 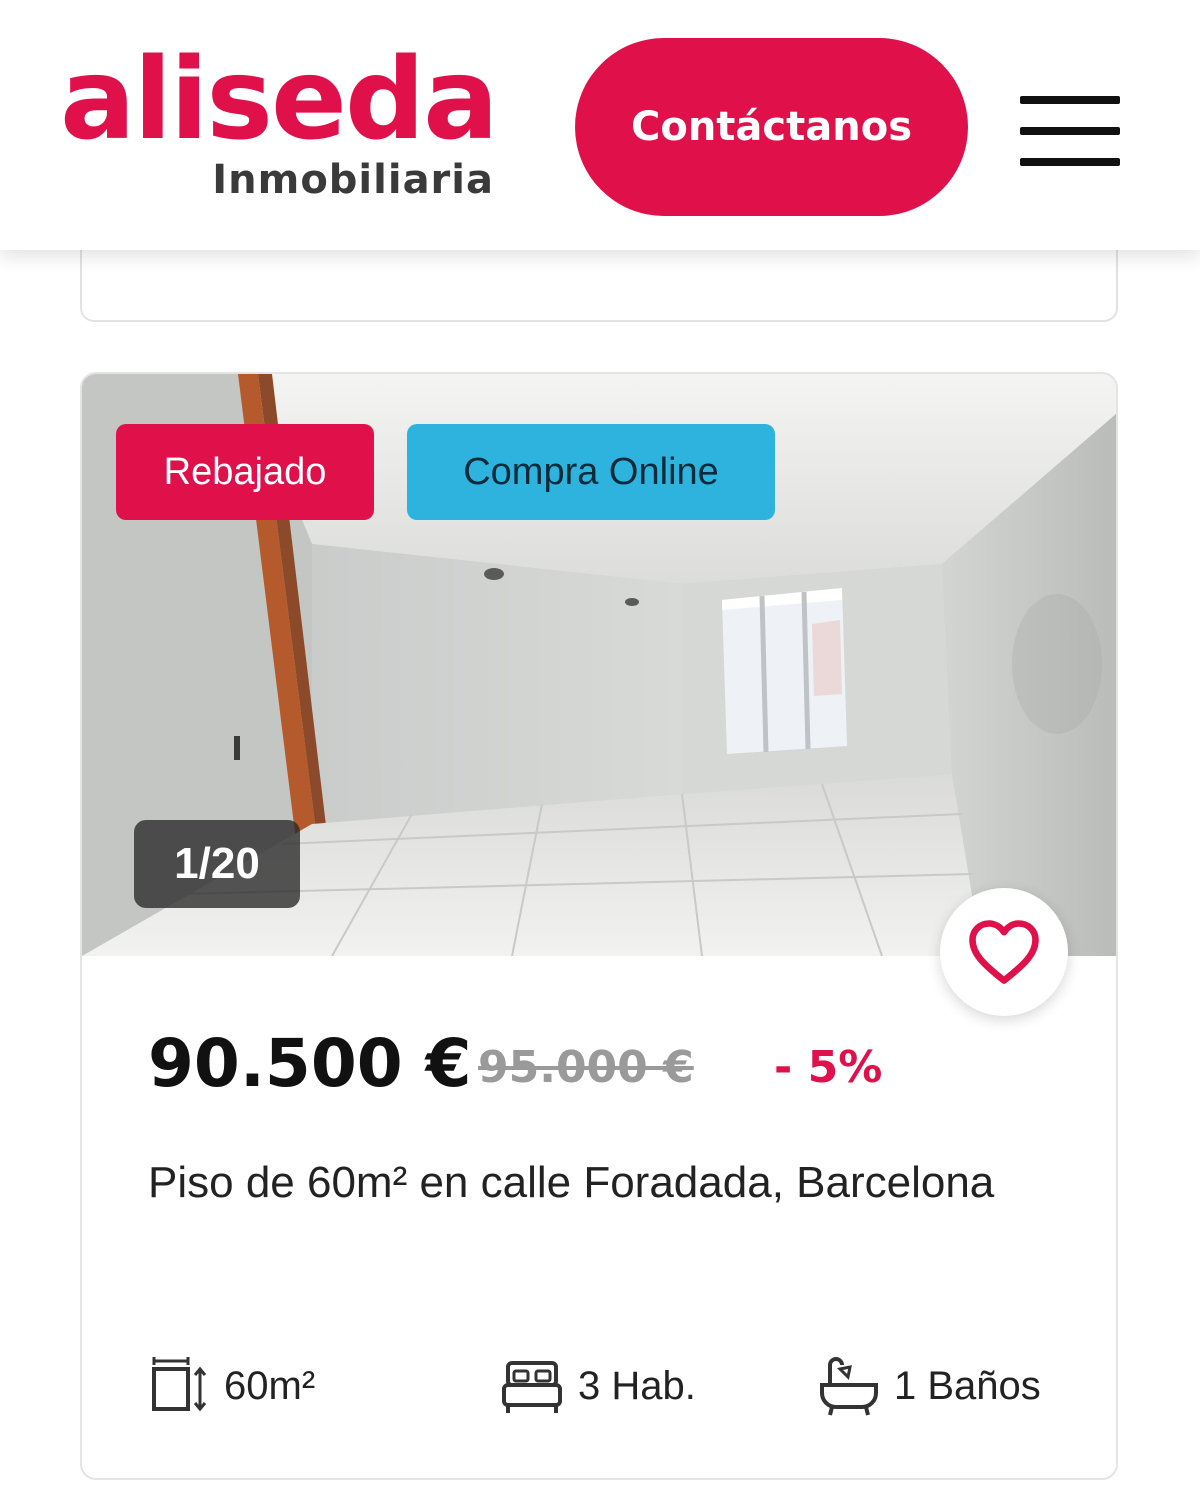 What do you see at coordinates (591, 472) in the screenshot?
I see `buy-online-badge: Compra Online` at bounding box center [591, 472].